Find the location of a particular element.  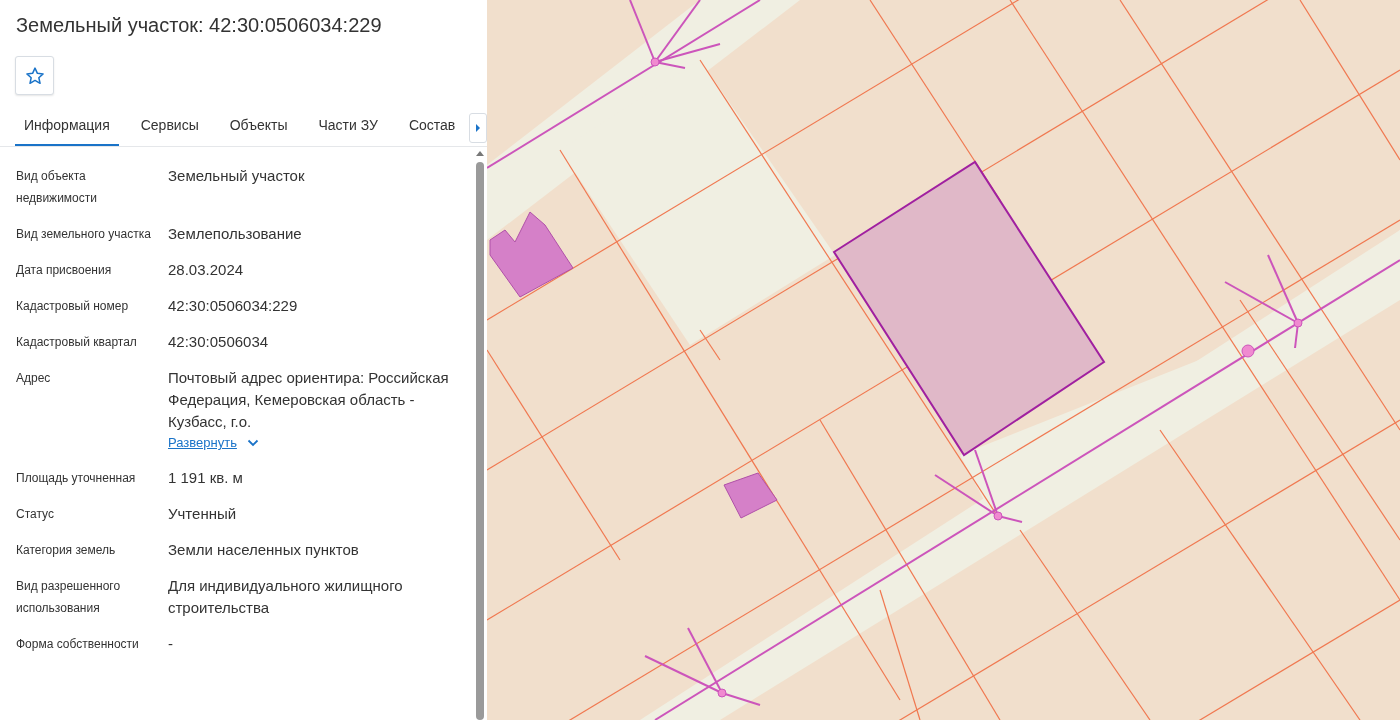

caret-icon is located at coordinates (478, 127).